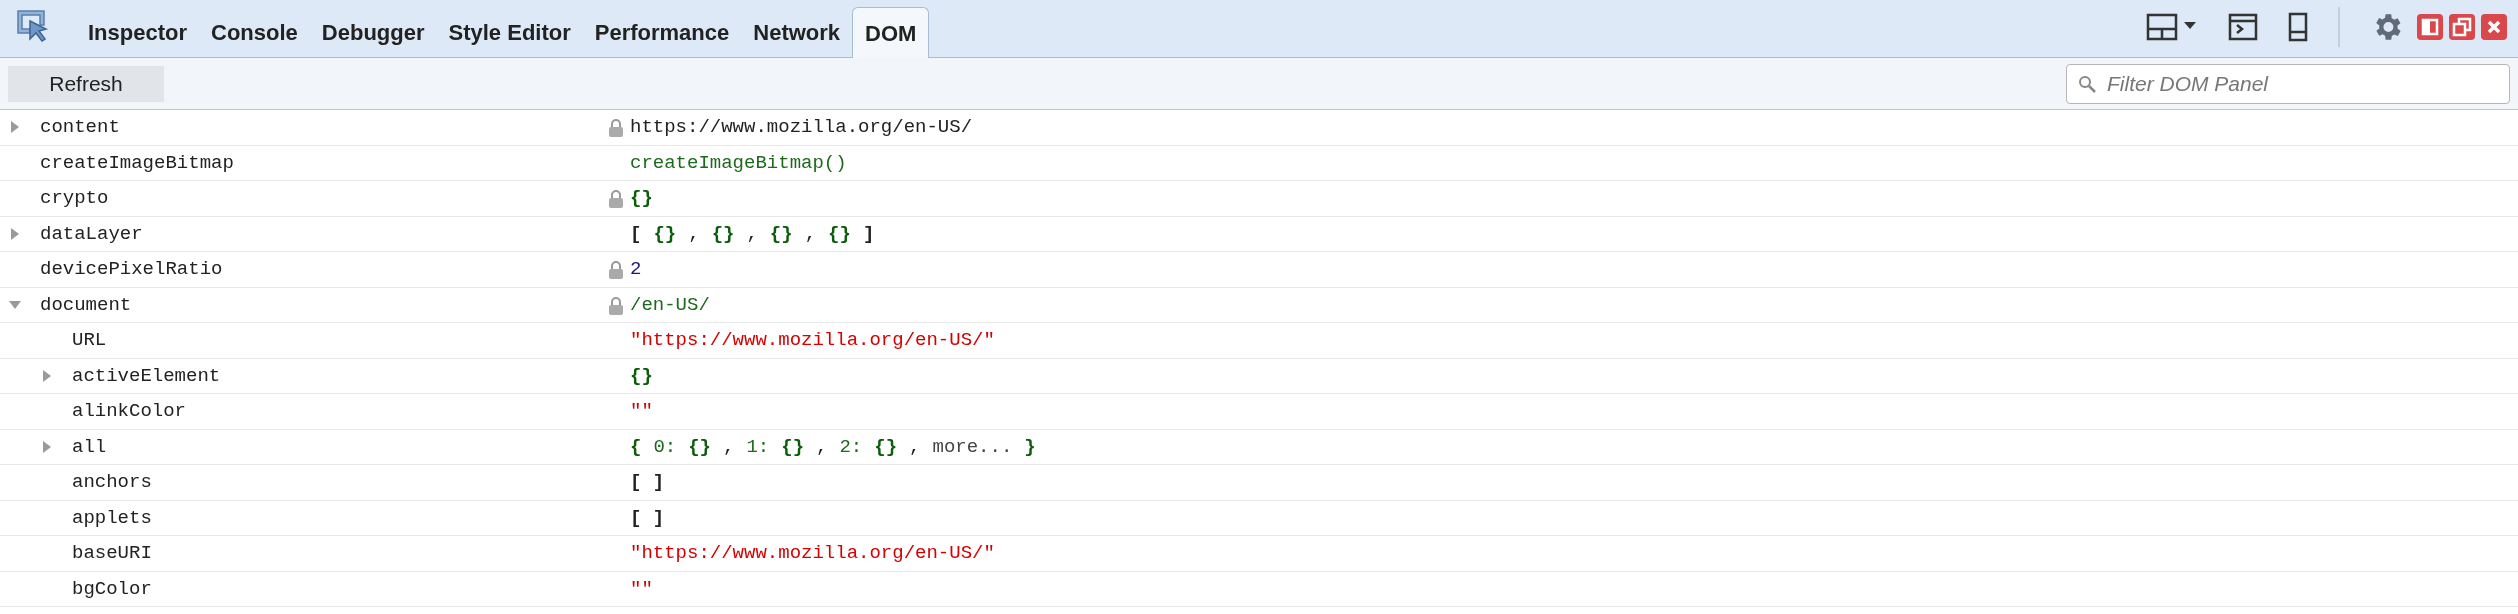  What do you see at coordinates (801, 127) in the screenshot?
I see `value-token: https://www.mozilla.org/en-US/` at bounding box center [801, 127].